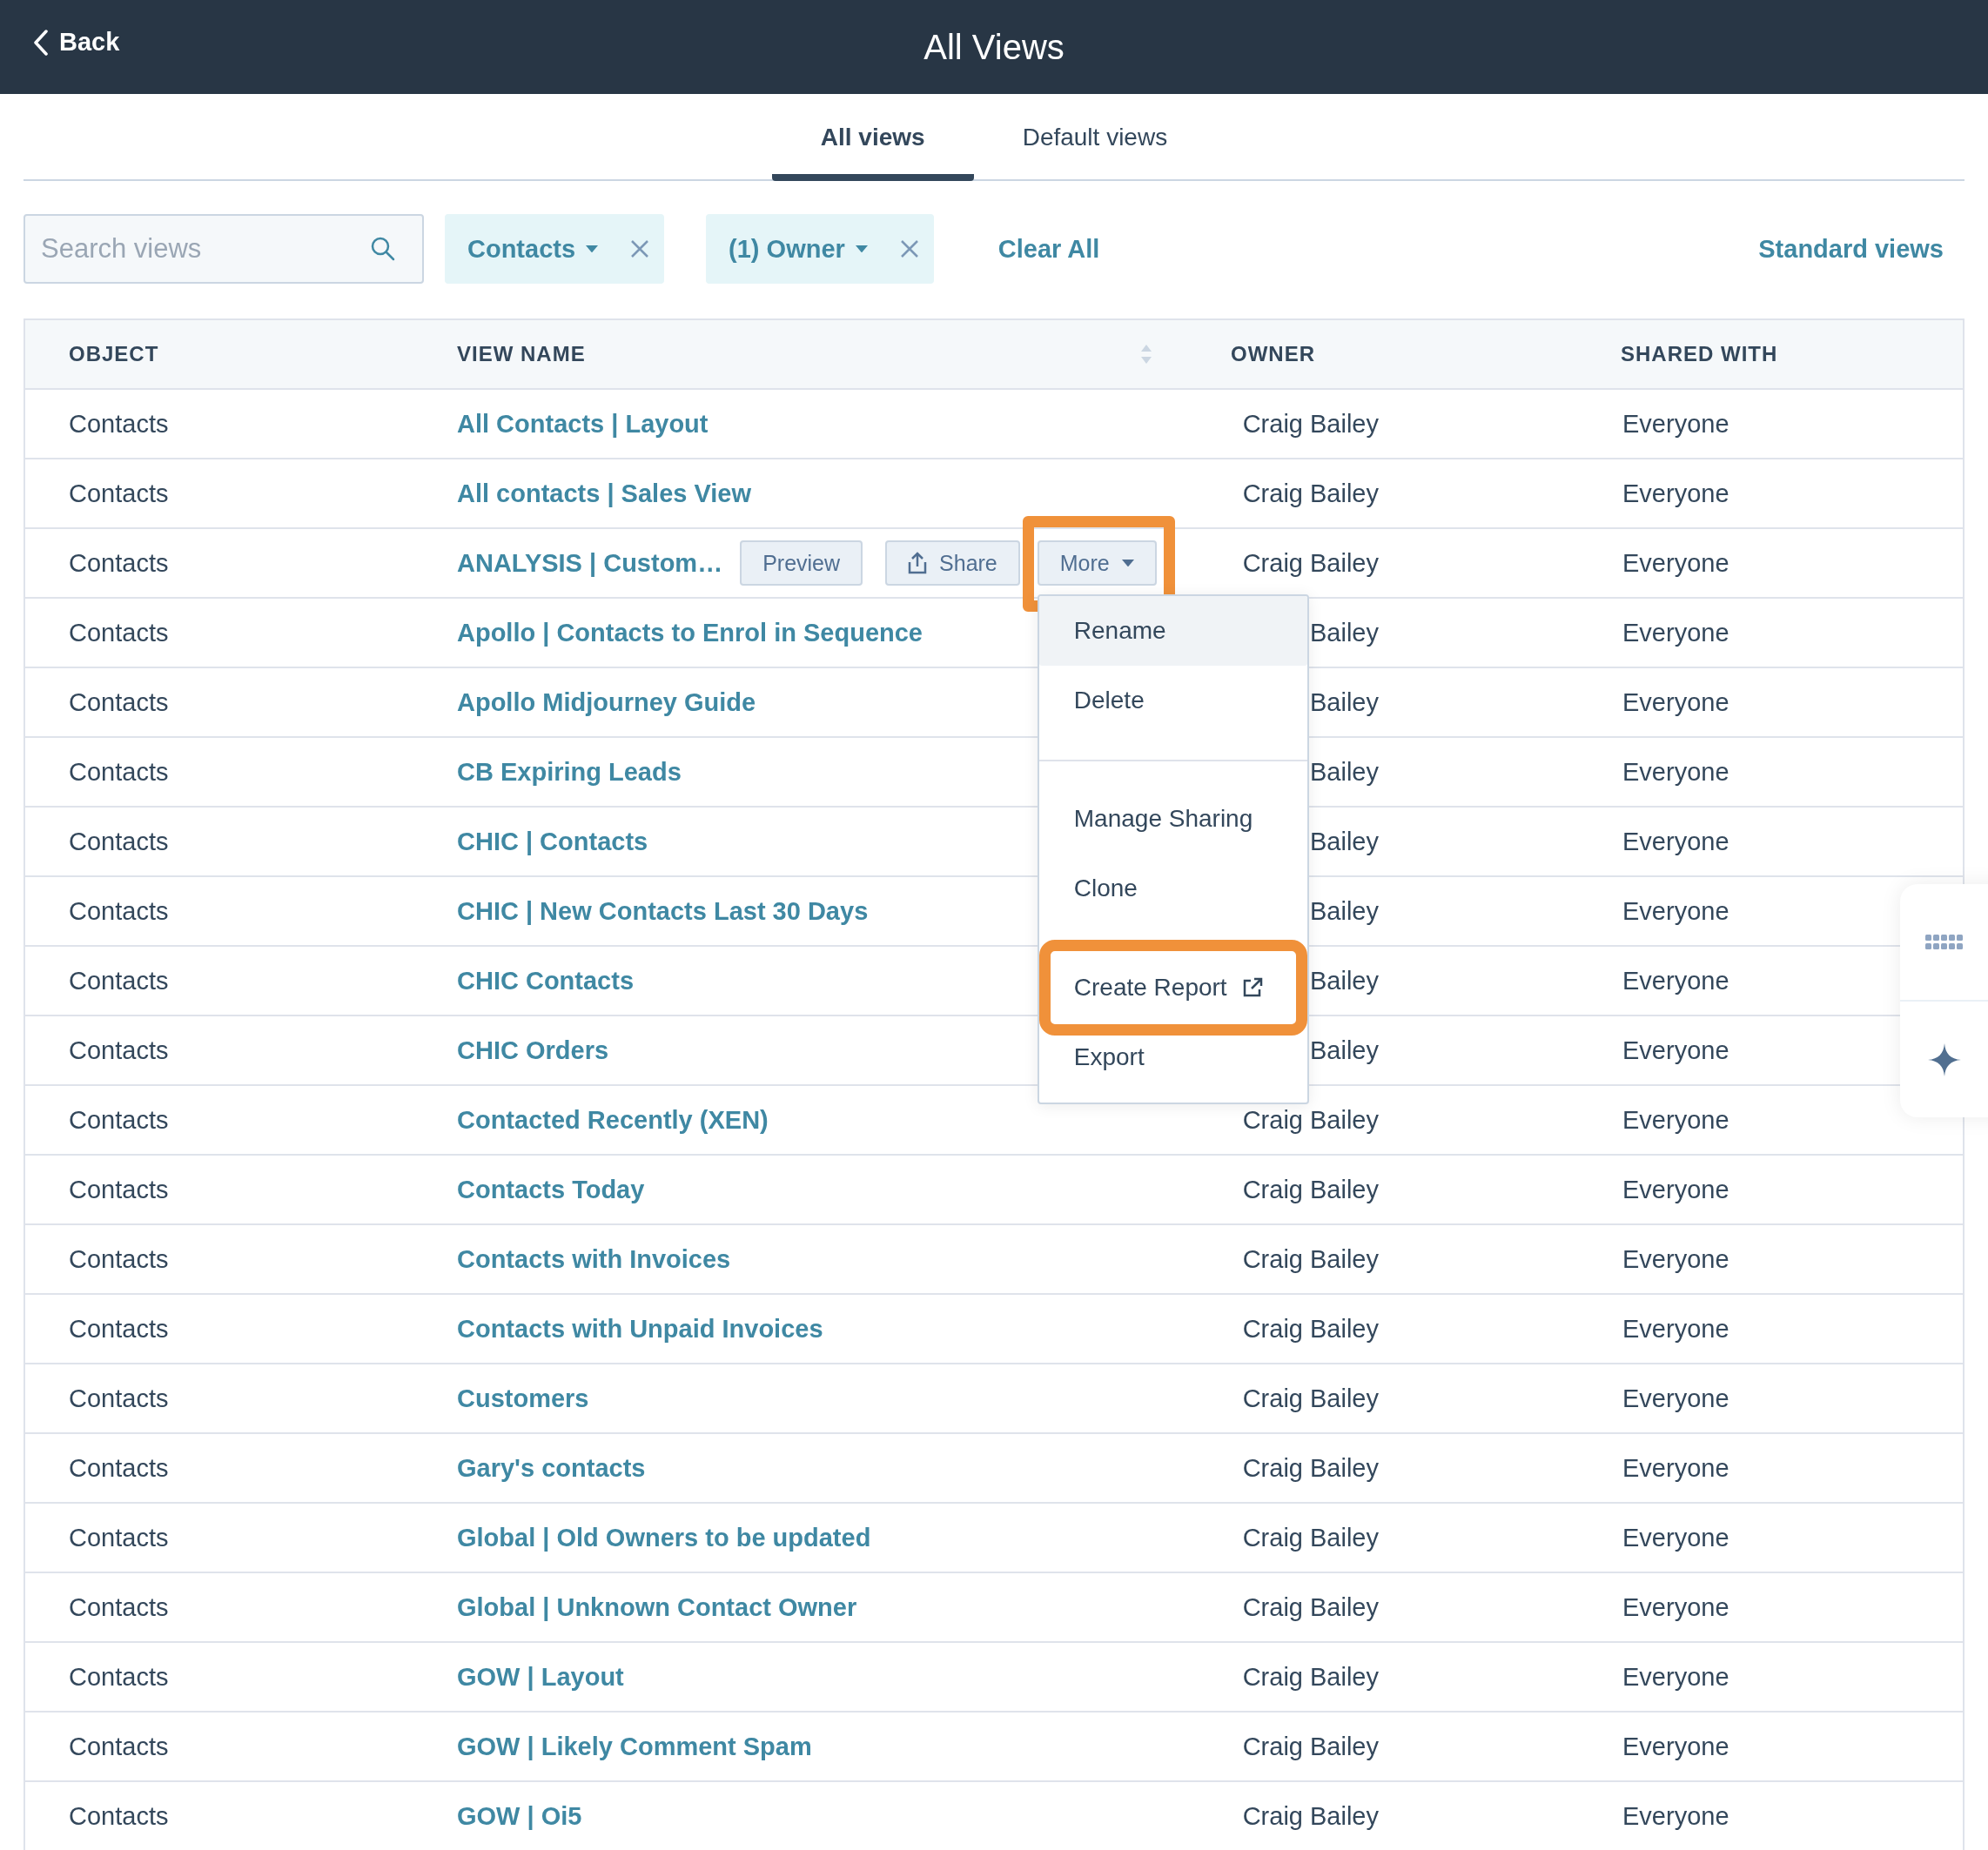 The width and height of the screenshot is (1988, 1850). Describe the element at coordinates (1095, 137) in the screenshot. I see `tab: Default views` at that location.